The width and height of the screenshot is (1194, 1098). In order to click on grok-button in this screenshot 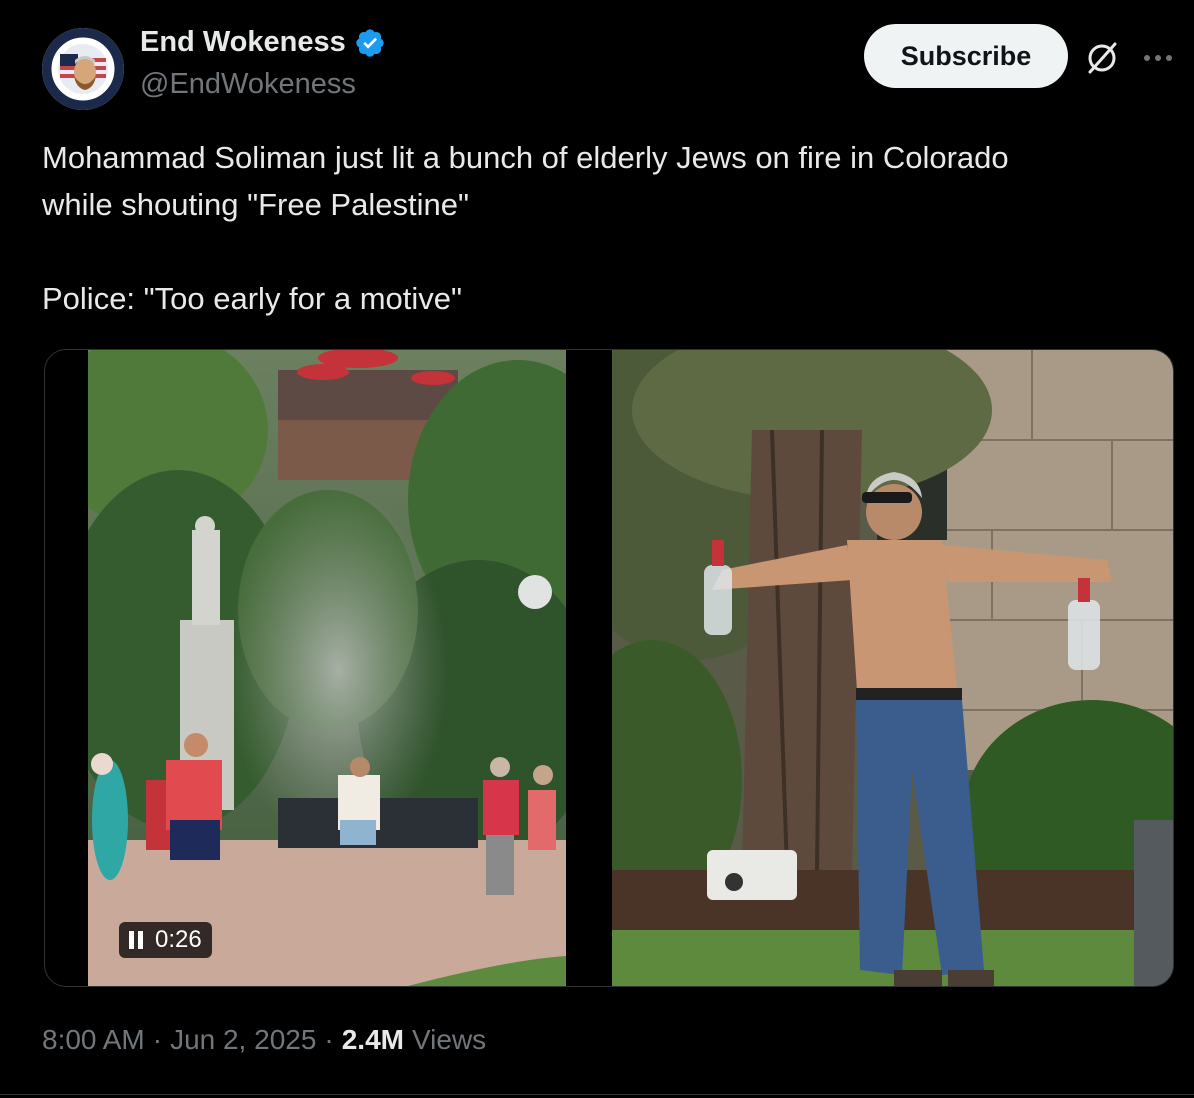, I will do `click(1102, 58)`.